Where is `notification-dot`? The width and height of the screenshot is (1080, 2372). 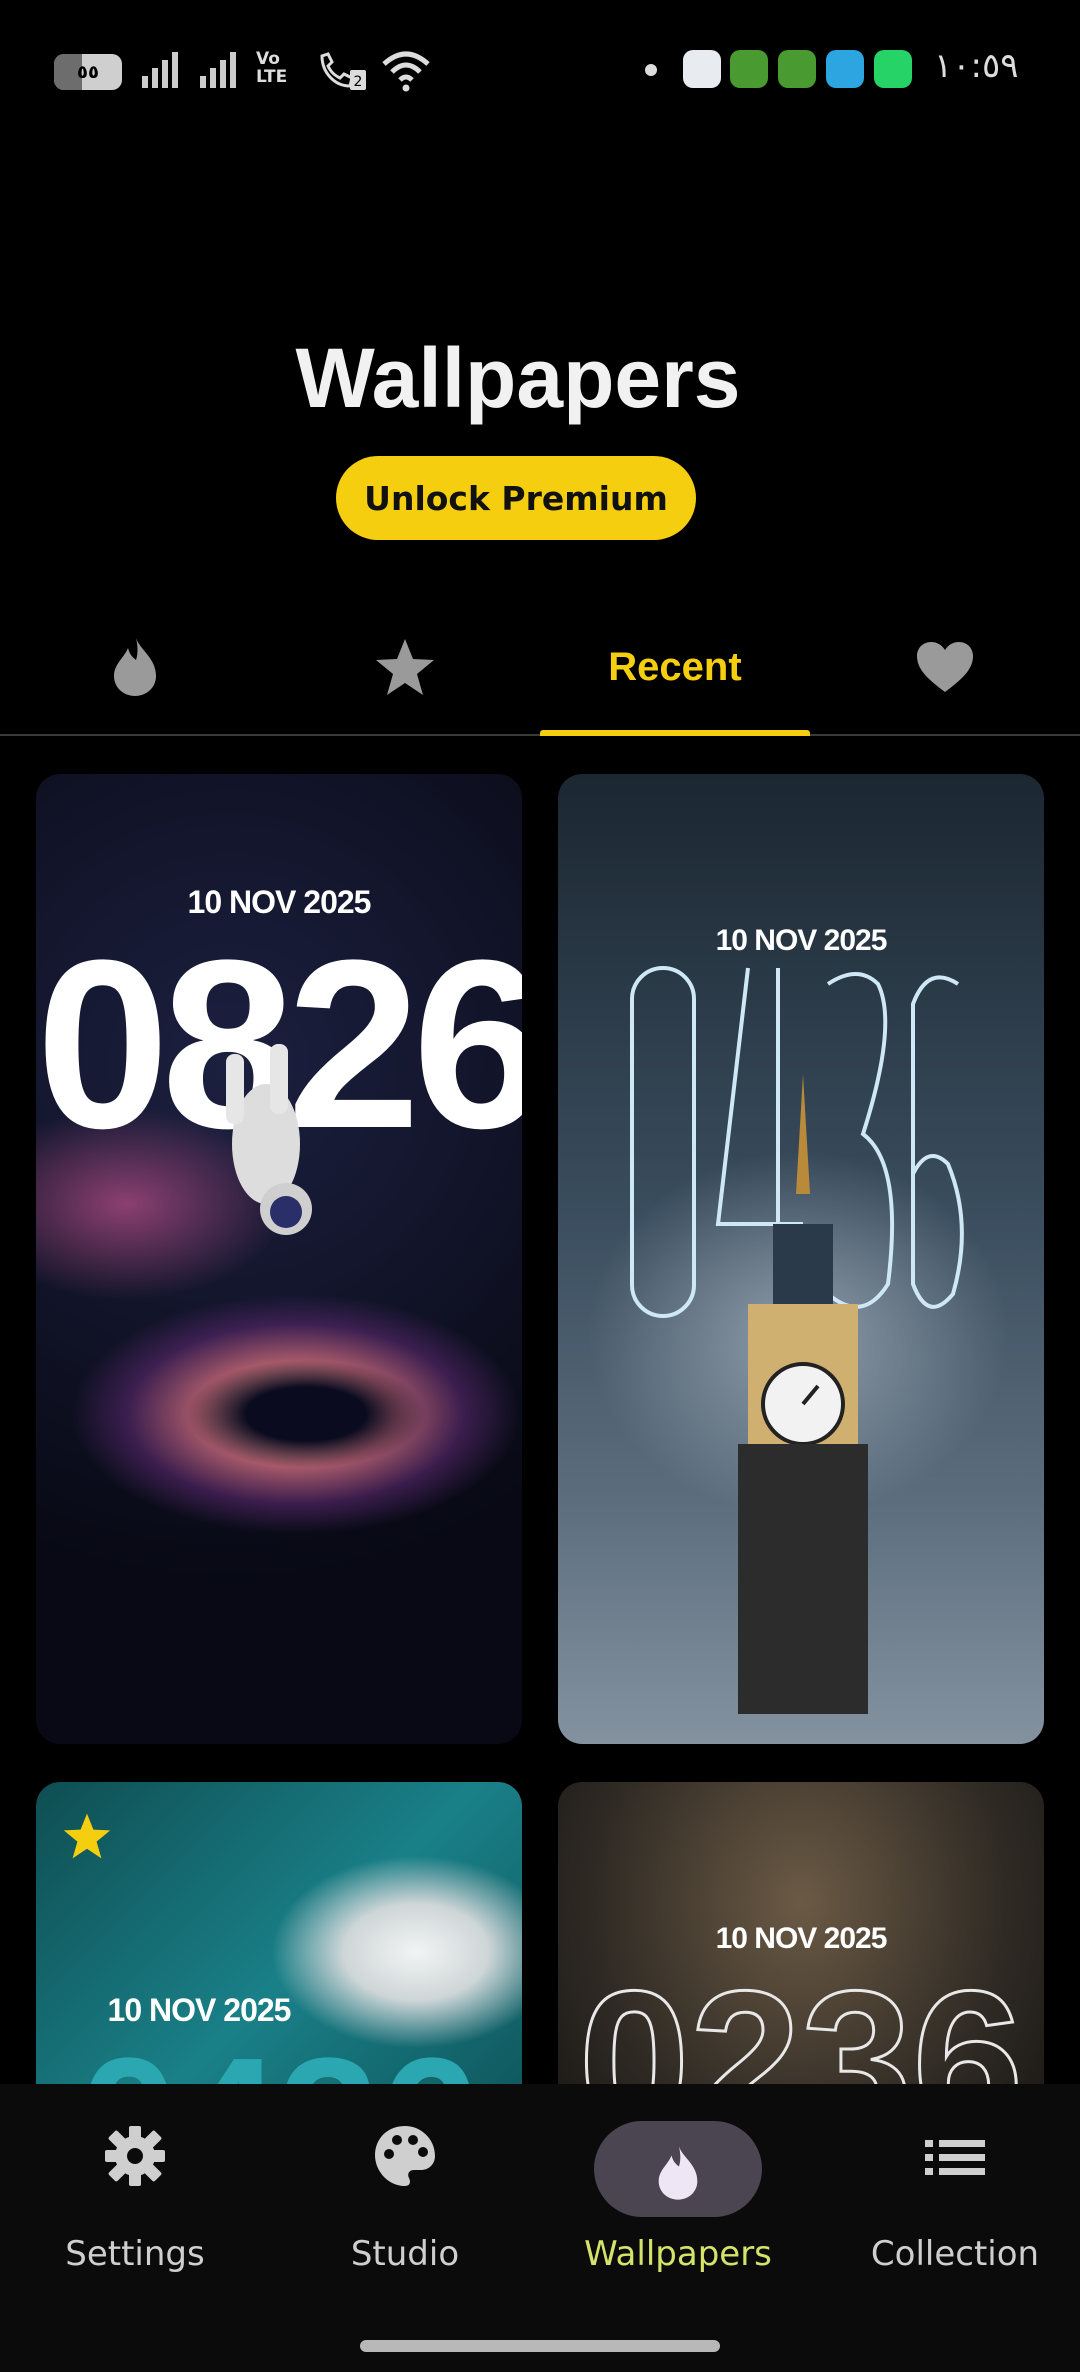
notification-dot is located at coordinates (651, 70).